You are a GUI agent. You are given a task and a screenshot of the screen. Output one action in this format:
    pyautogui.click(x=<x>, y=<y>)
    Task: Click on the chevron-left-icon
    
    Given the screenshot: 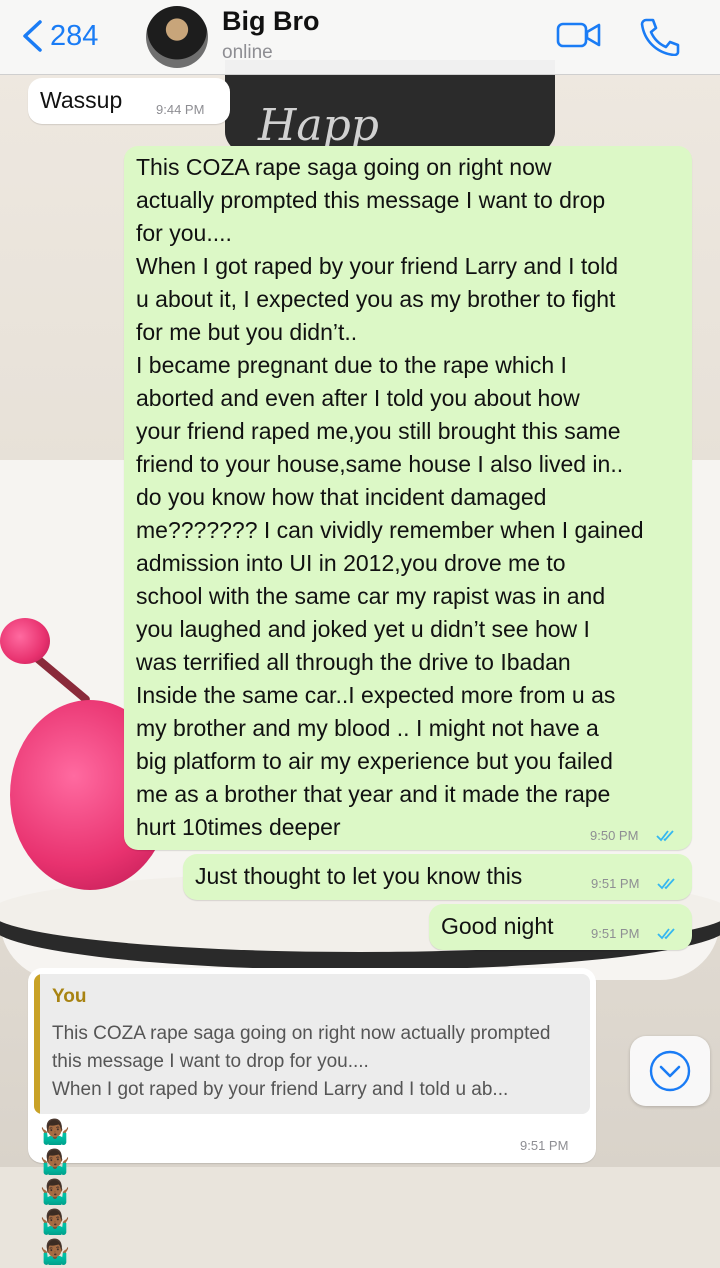 What is the action you would take?
    pyautogui.click(x=32, y=36)
    